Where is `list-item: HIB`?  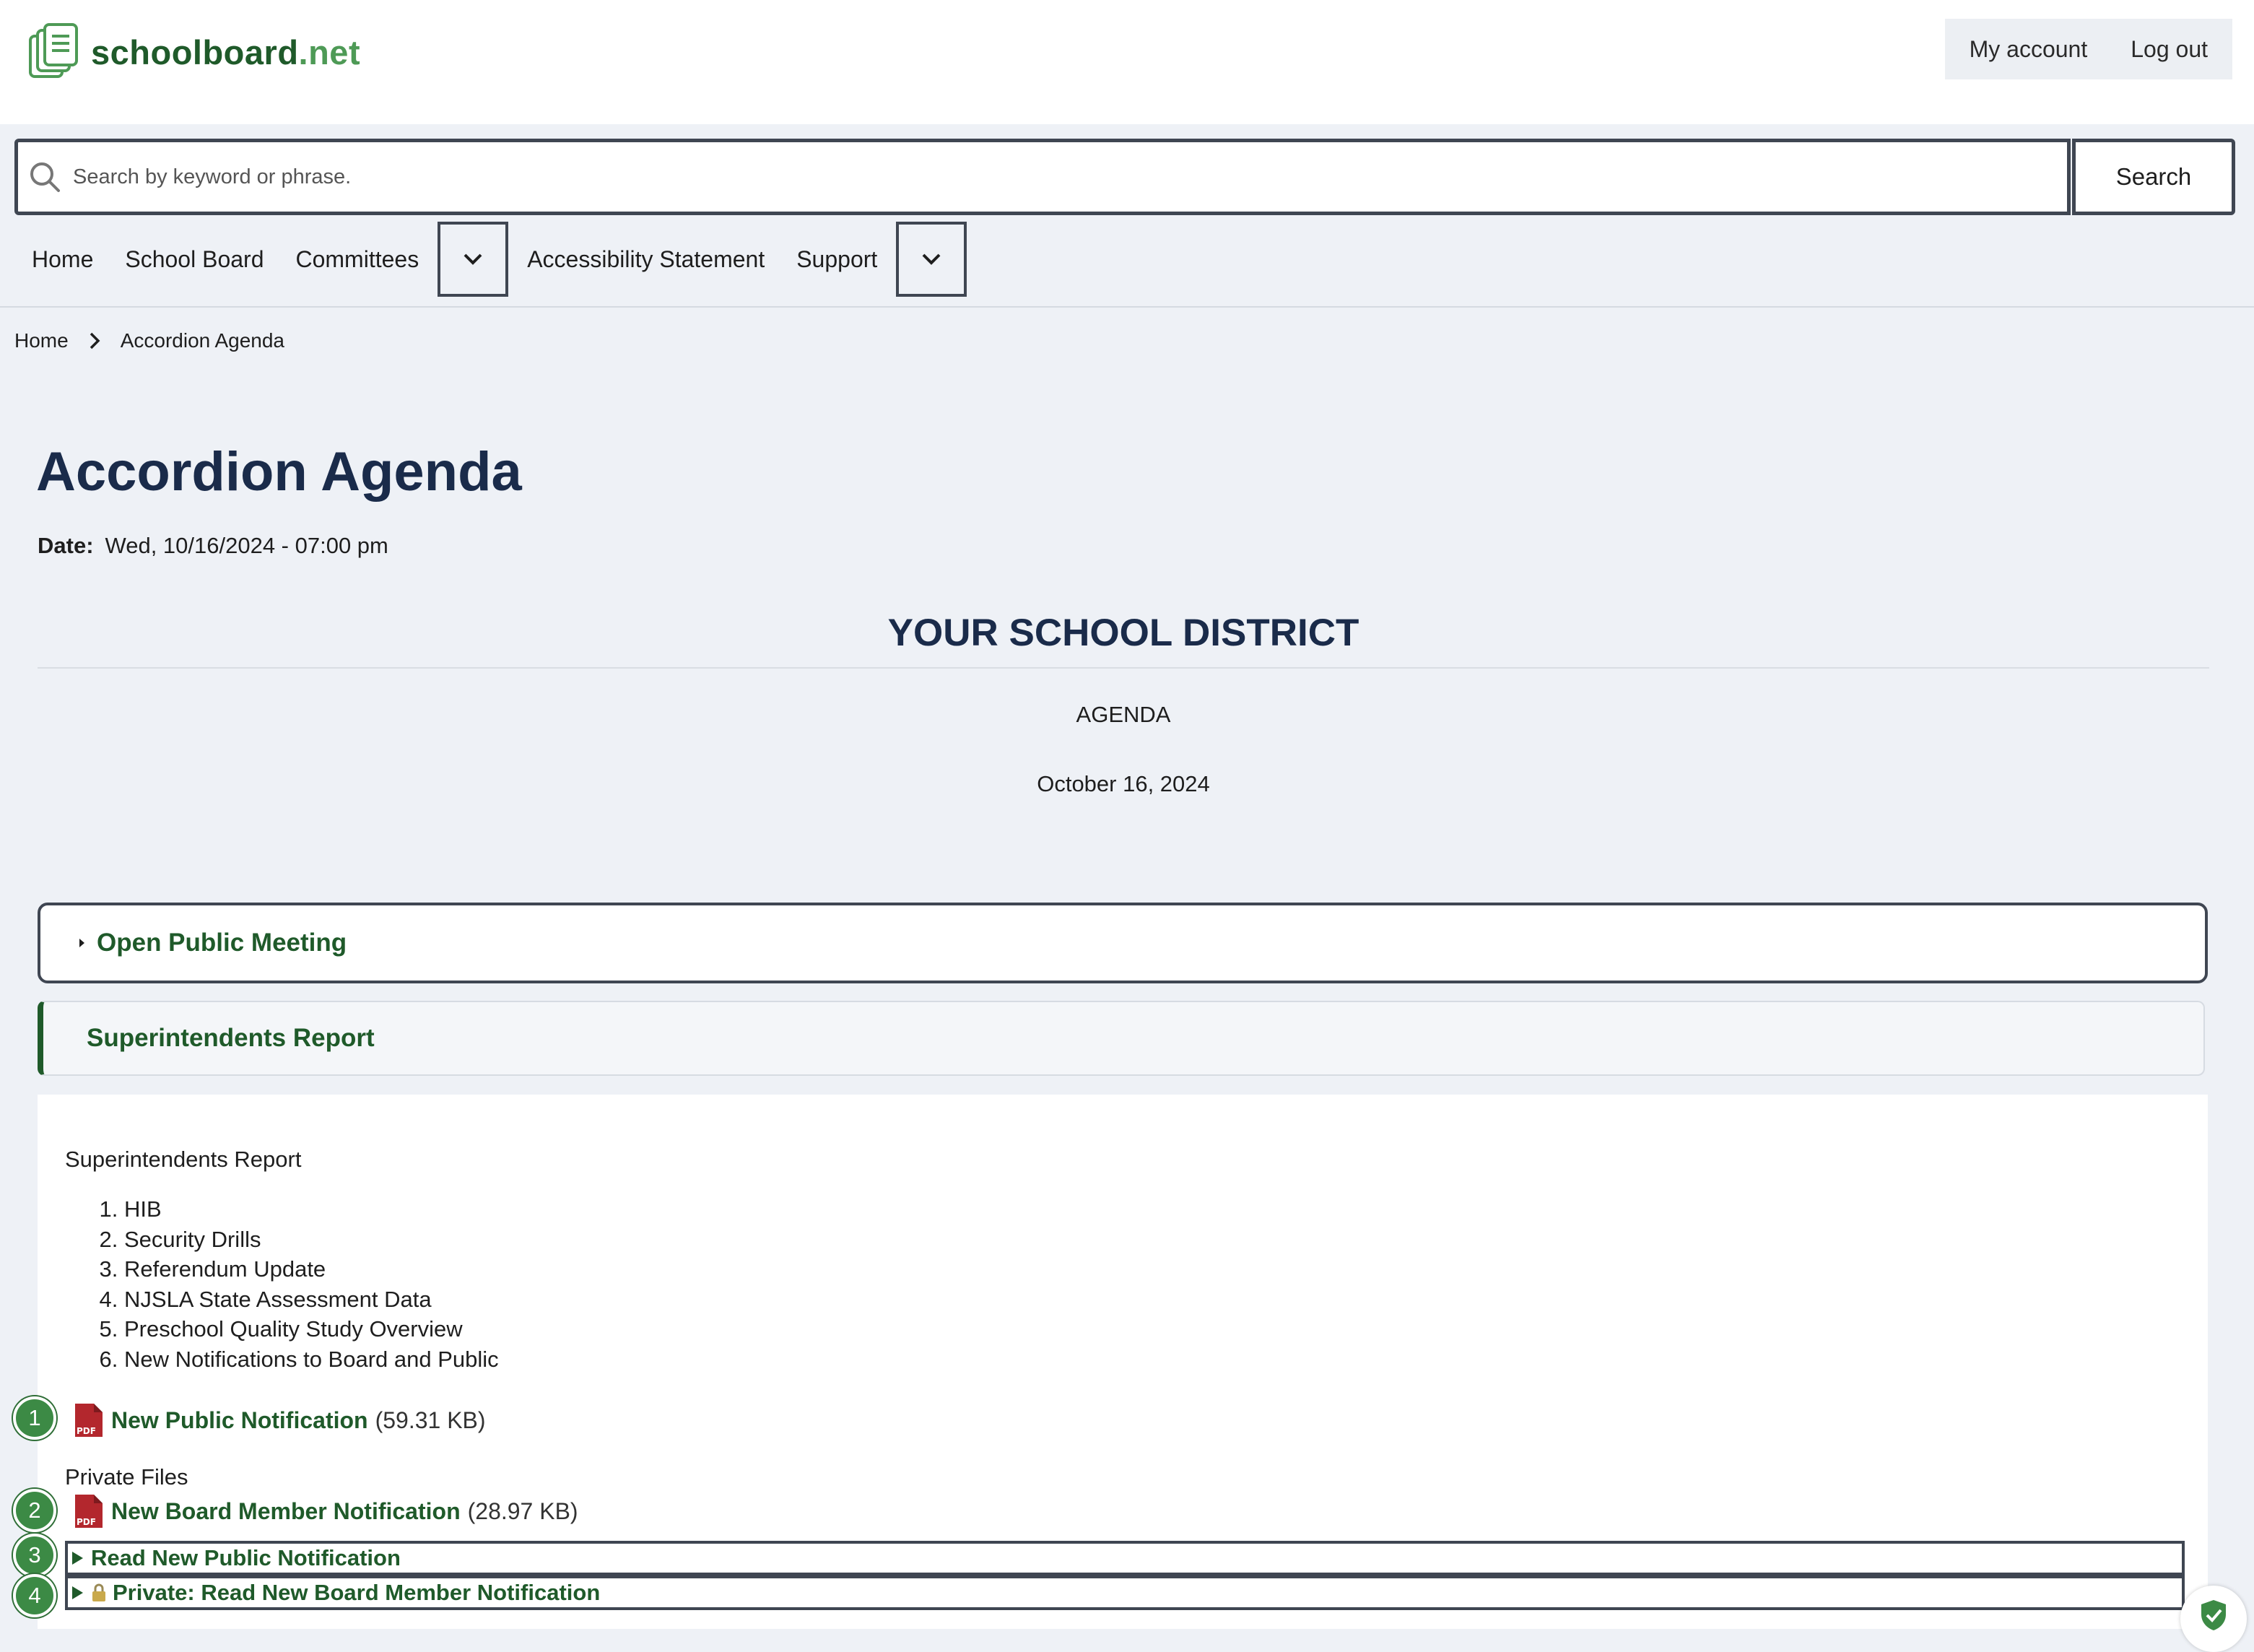
list-item: HIB is located at coordinates (311, 1209).